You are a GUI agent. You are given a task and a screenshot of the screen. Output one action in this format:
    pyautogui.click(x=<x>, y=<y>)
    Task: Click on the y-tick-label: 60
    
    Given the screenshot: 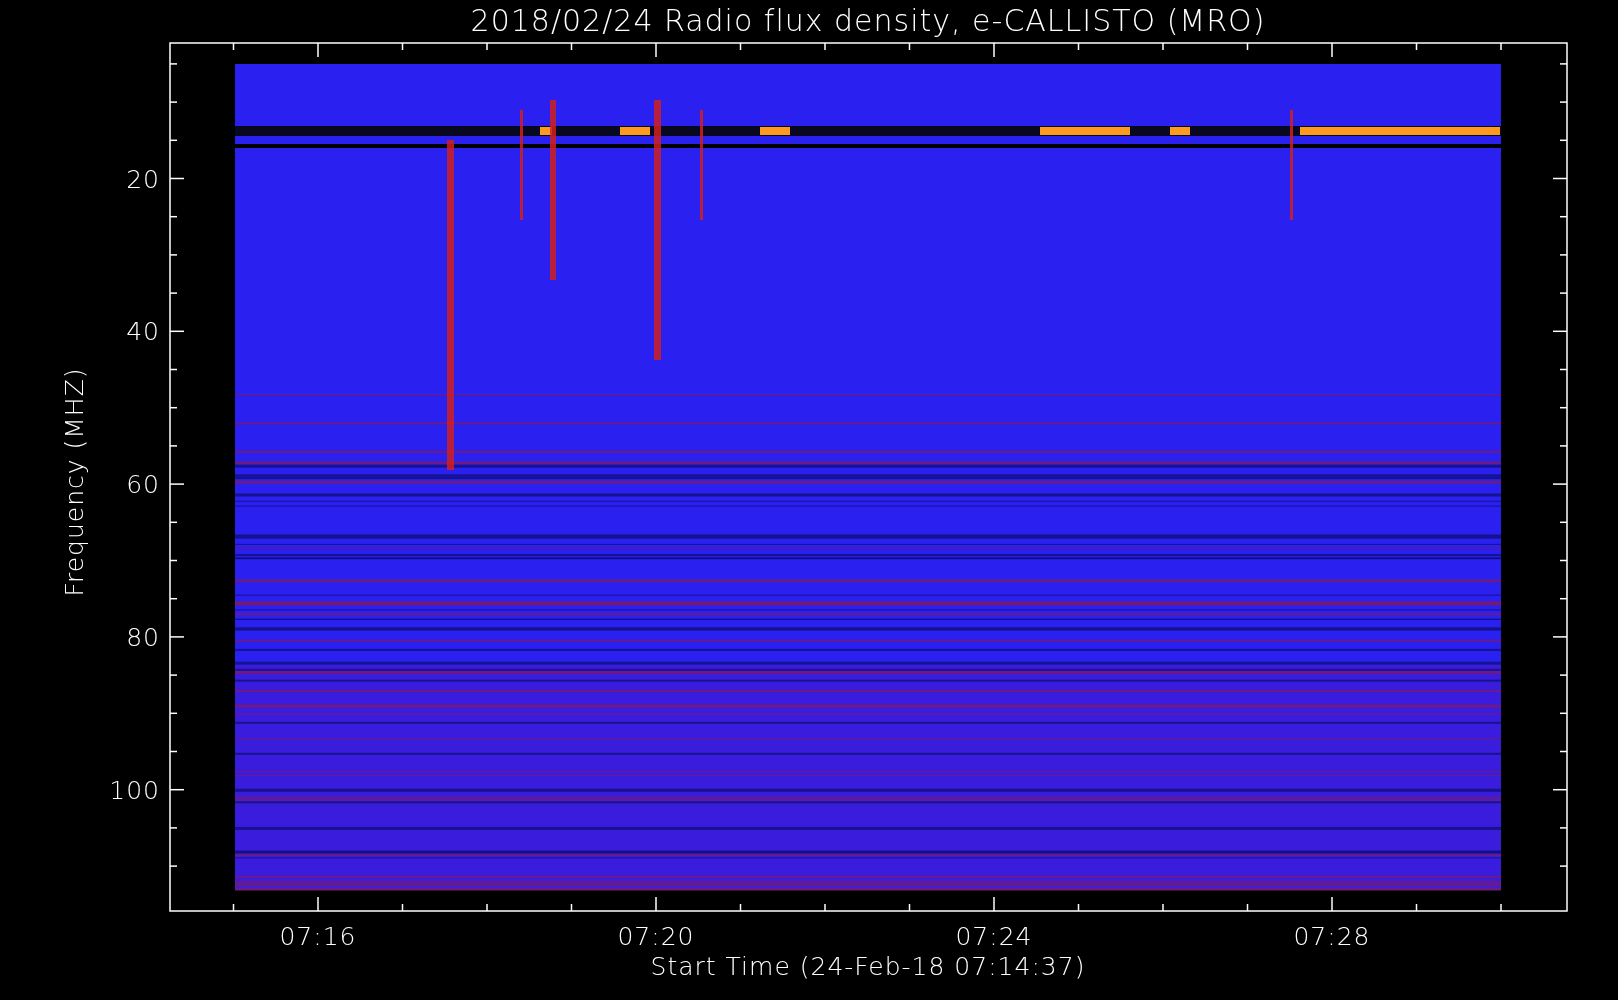 What is the action you would take?
    pyautogui.click(x=143, y=485)
    